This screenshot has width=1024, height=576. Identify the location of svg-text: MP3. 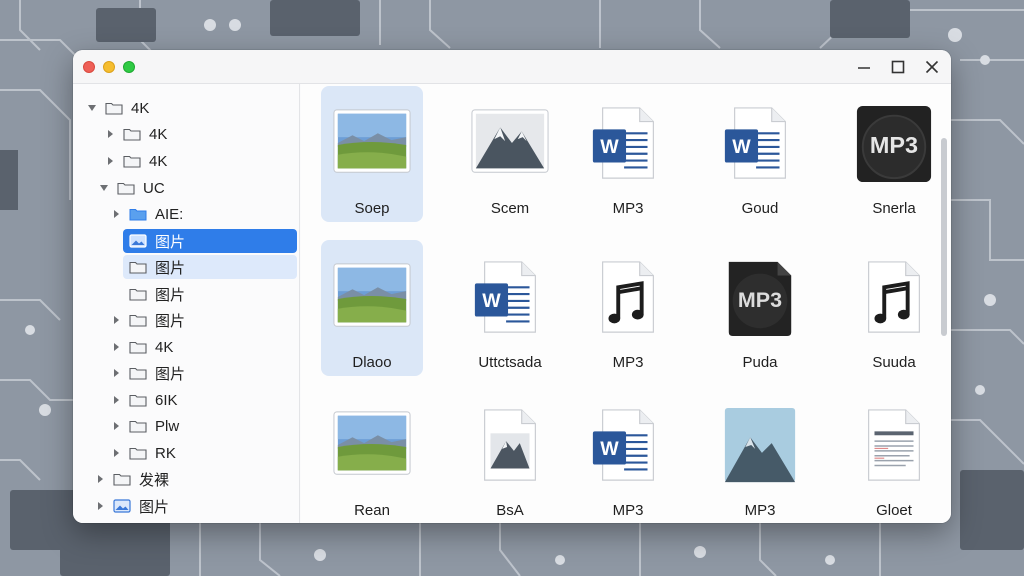
(894, 145).